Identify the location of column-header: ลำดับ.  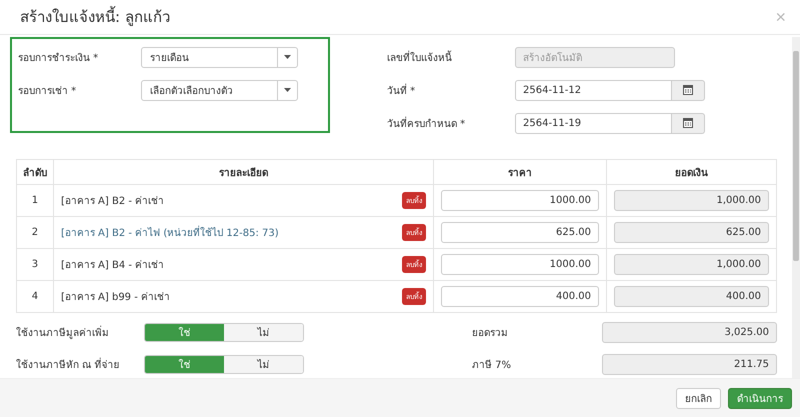
(35, 172).